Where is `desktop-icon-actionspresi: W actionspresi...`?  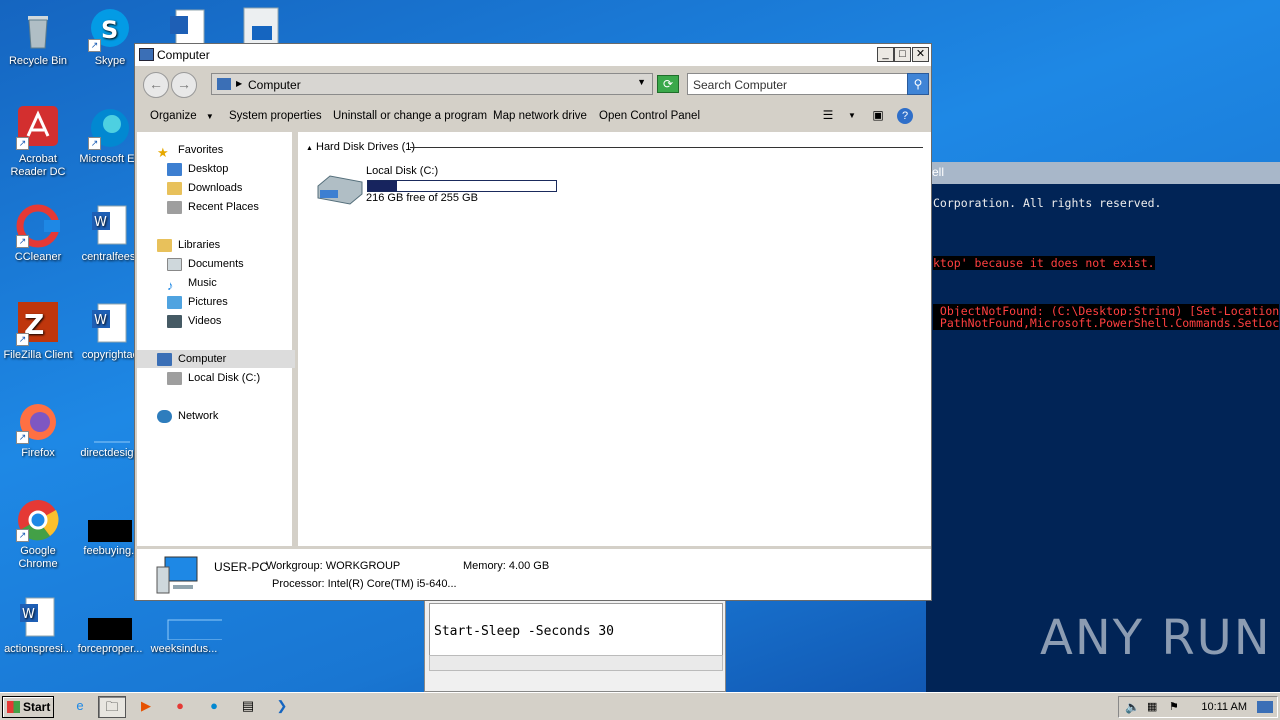
desktop-icon-actionspresi: W actionspresi... is located at coordinates (38, 626).